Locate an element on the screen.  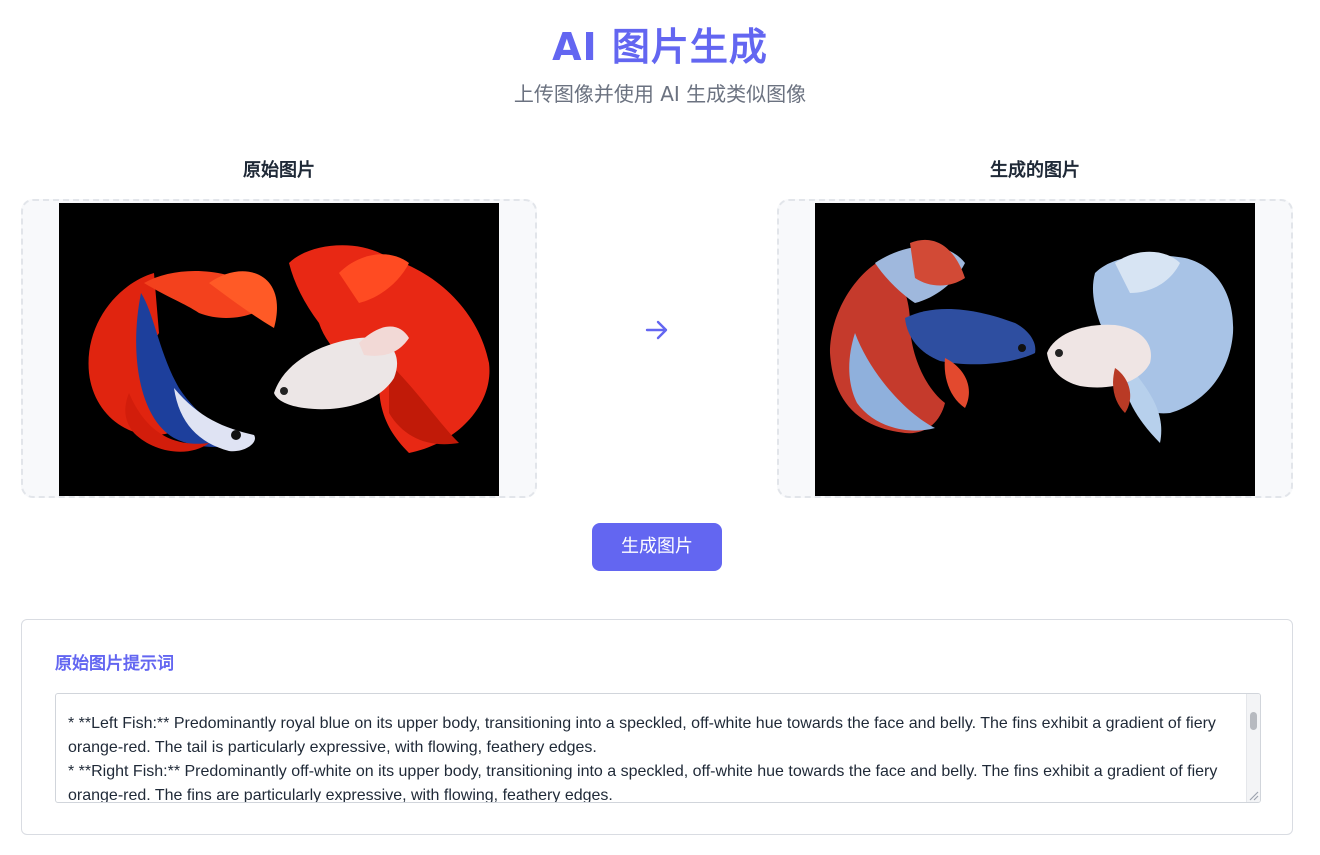
prompt-section-title: 原始图片提示词 is located at coordinates (114, 664).